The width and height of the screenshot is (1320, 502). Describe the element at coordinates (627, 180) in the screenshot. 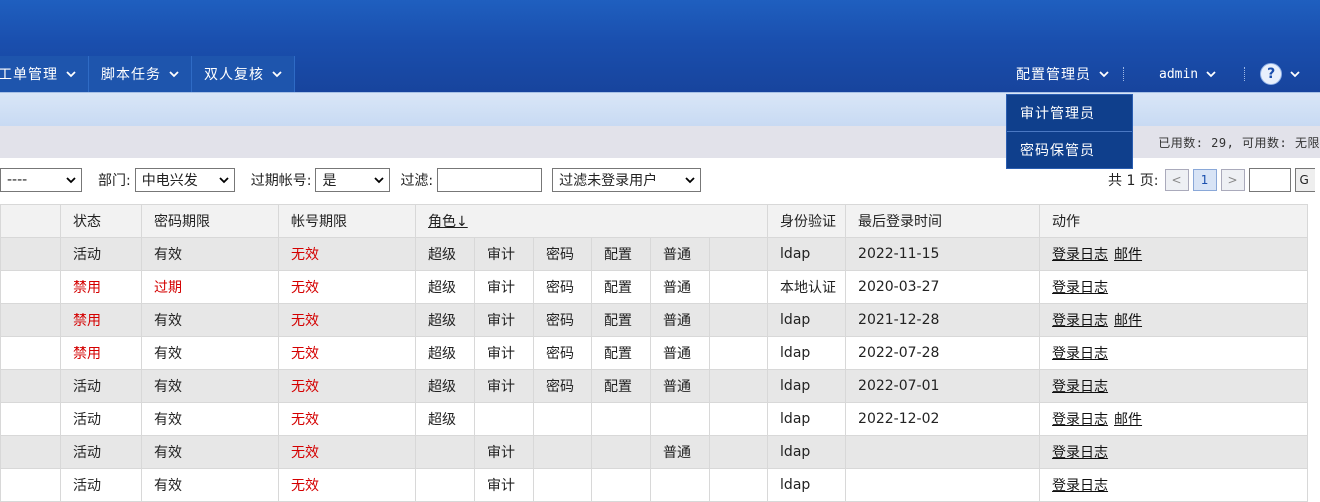

I see `unlogged-user-filter-select: 过滤未登录用户` at that location.